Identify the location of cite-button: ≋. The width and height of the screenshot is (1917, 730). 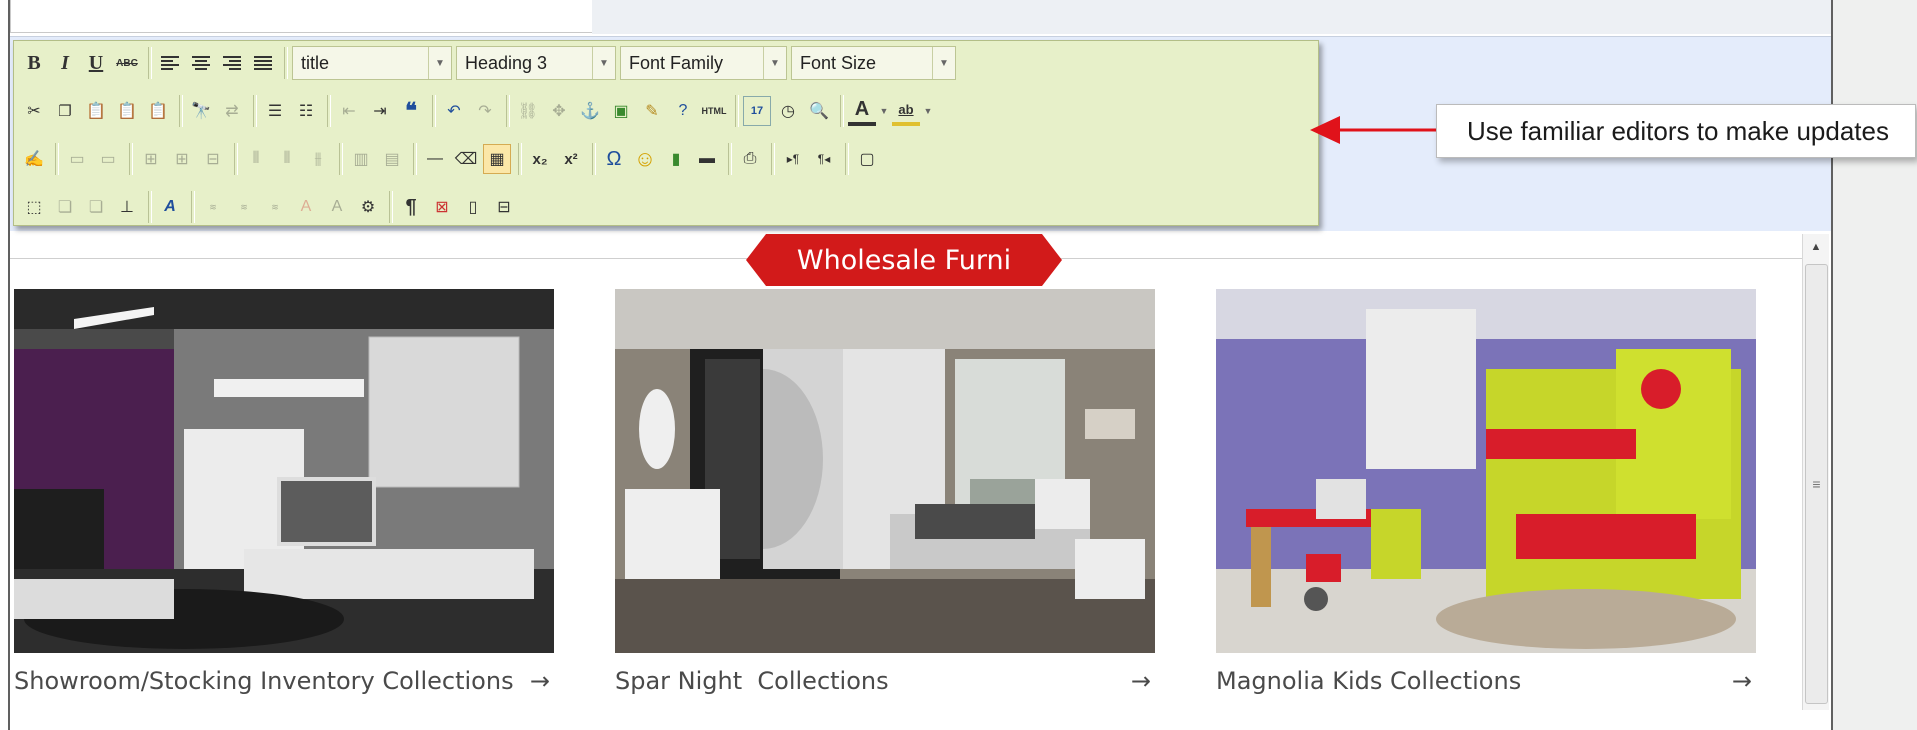
(213, 207).